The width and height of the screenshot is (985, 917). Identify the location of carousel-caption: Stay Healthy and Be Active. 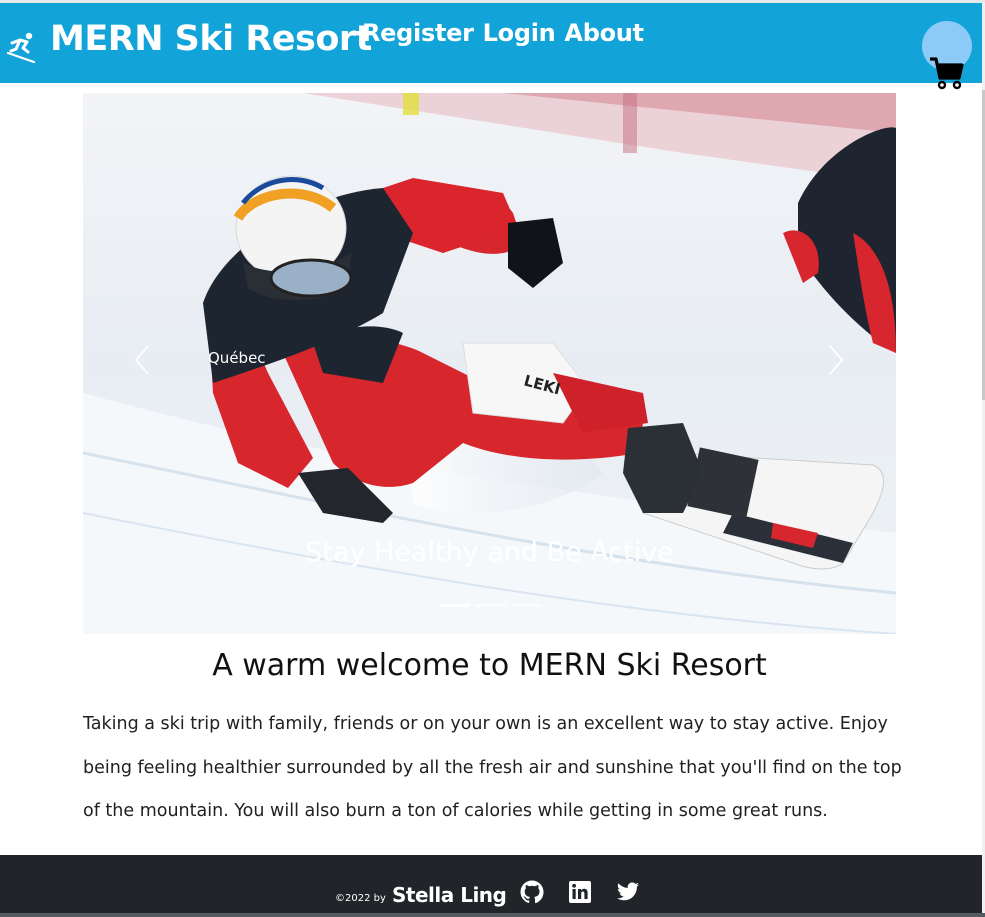
(489, 552).